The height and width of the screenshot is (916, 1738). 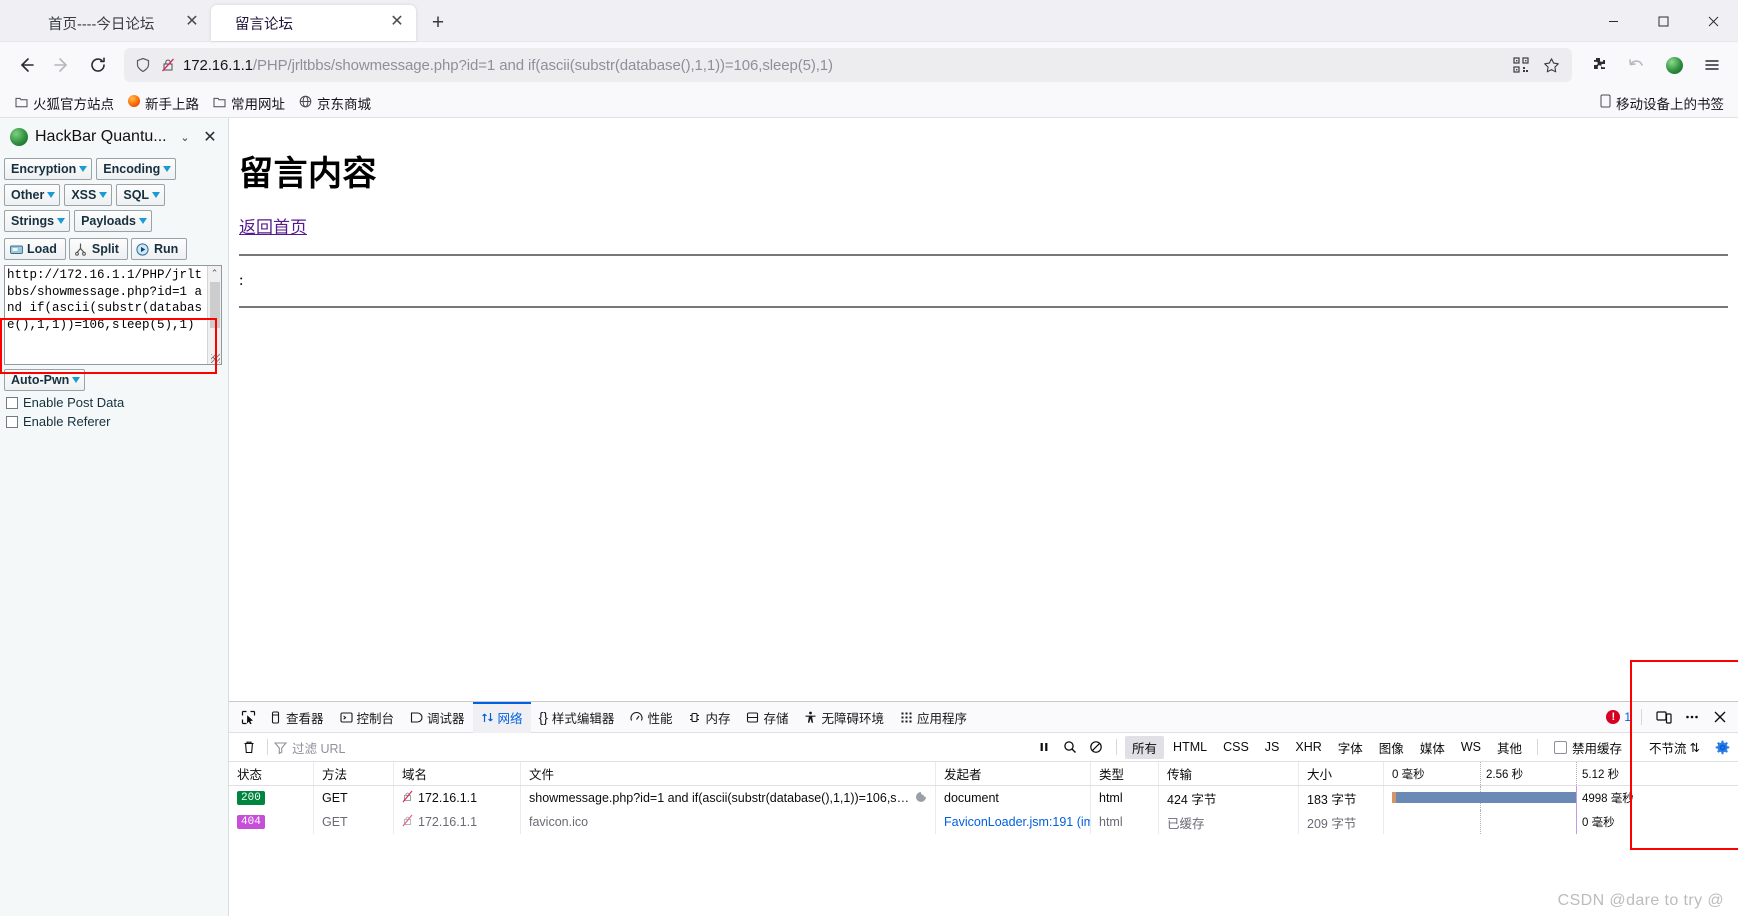 What do you see at coordinates (168, 65) in the screenshot?
I see `insecure-lock-icon` at bounding box center [168, 65].